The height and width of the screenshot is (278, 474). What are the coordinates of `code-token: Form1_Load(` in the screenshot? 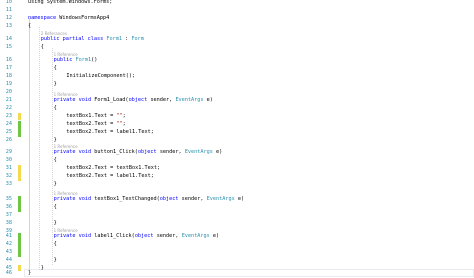 It's located at (111, 100).